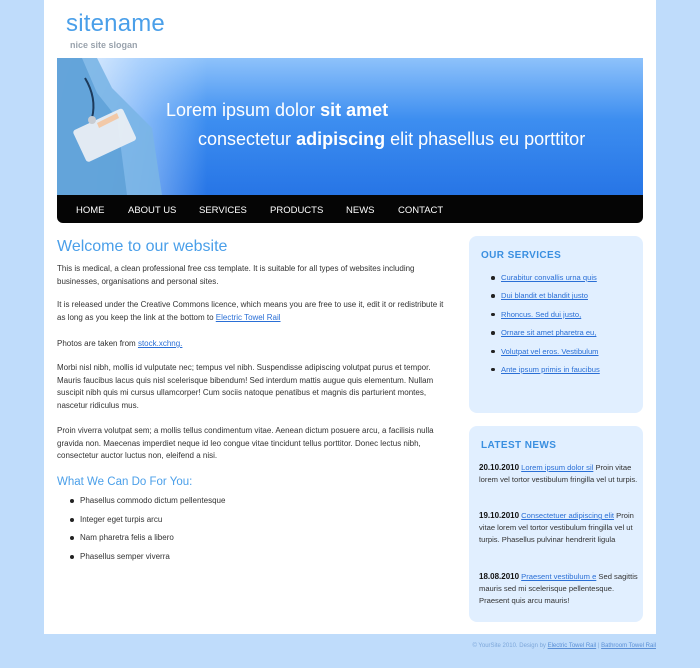 The image size is (700, 668). I want to click on photos-paragraph: Photos are taken from stock.xchng., so click(120, 343).